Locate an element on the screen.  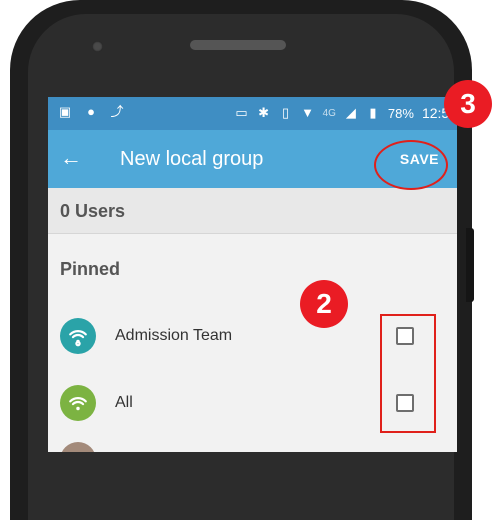
network-type: 4G is located at coordinates (329, 113).